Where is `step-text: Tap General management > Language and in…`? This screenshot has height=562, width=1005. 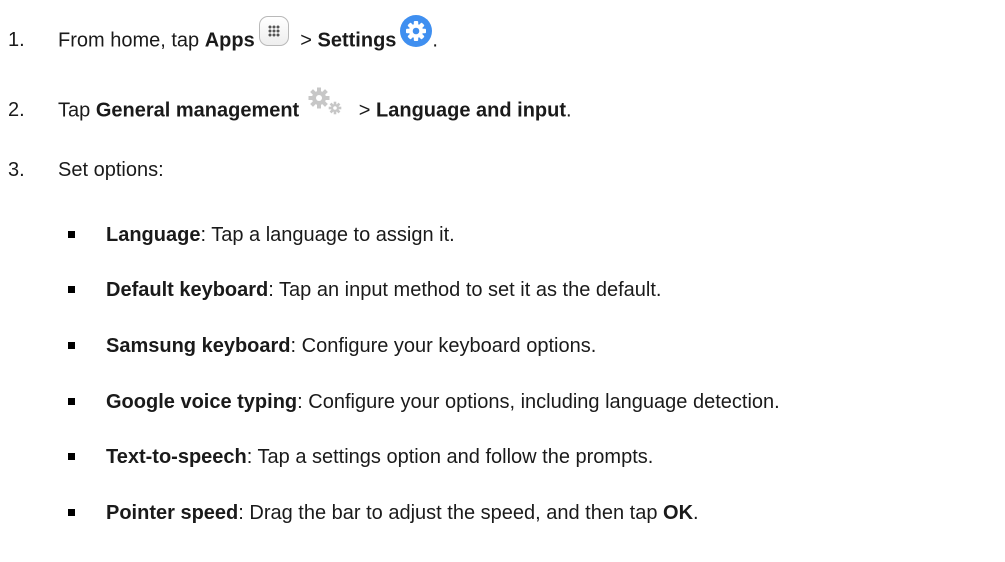 step-text: Tap General management > Language and in… is located at coordinates (315, 107).